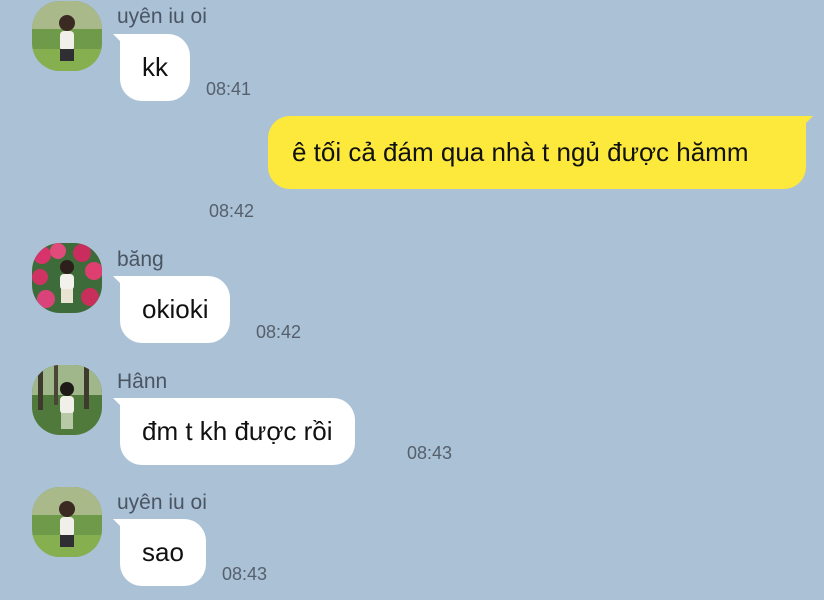  I want to click on avatar-bang, so click(67, 278).